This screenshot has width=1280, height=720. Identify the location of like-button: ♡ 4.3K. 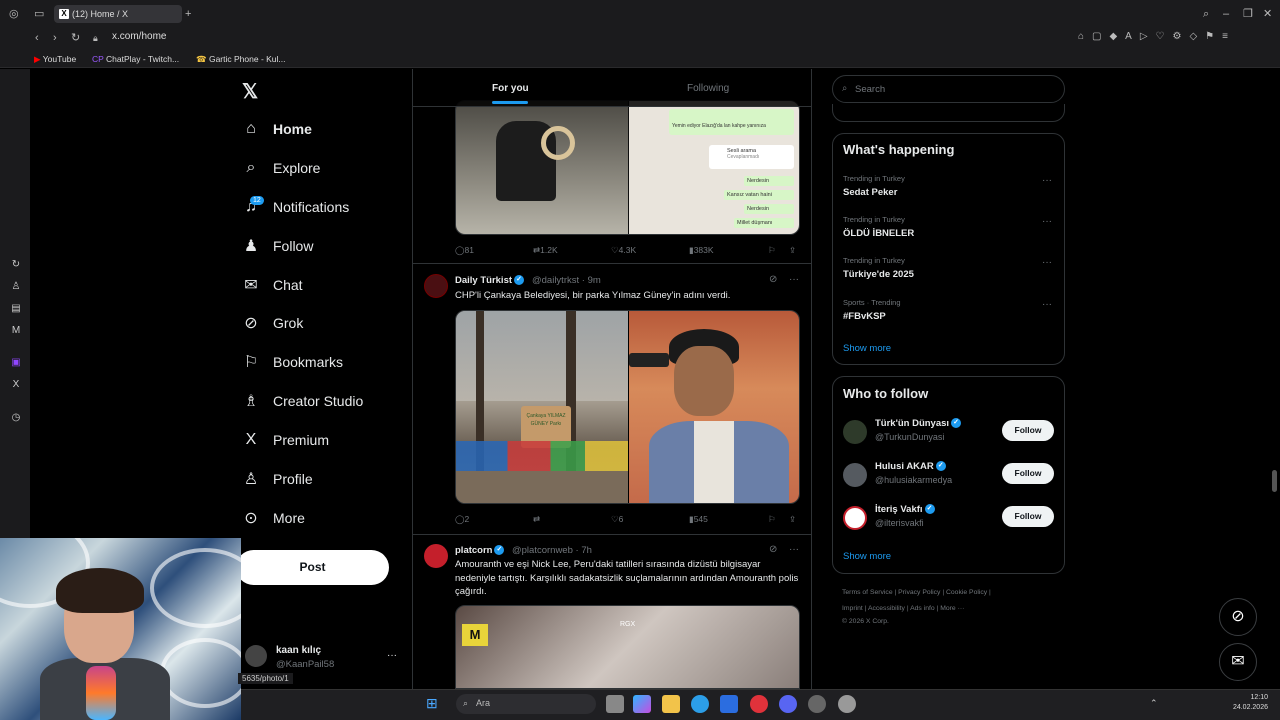
(623, 250).